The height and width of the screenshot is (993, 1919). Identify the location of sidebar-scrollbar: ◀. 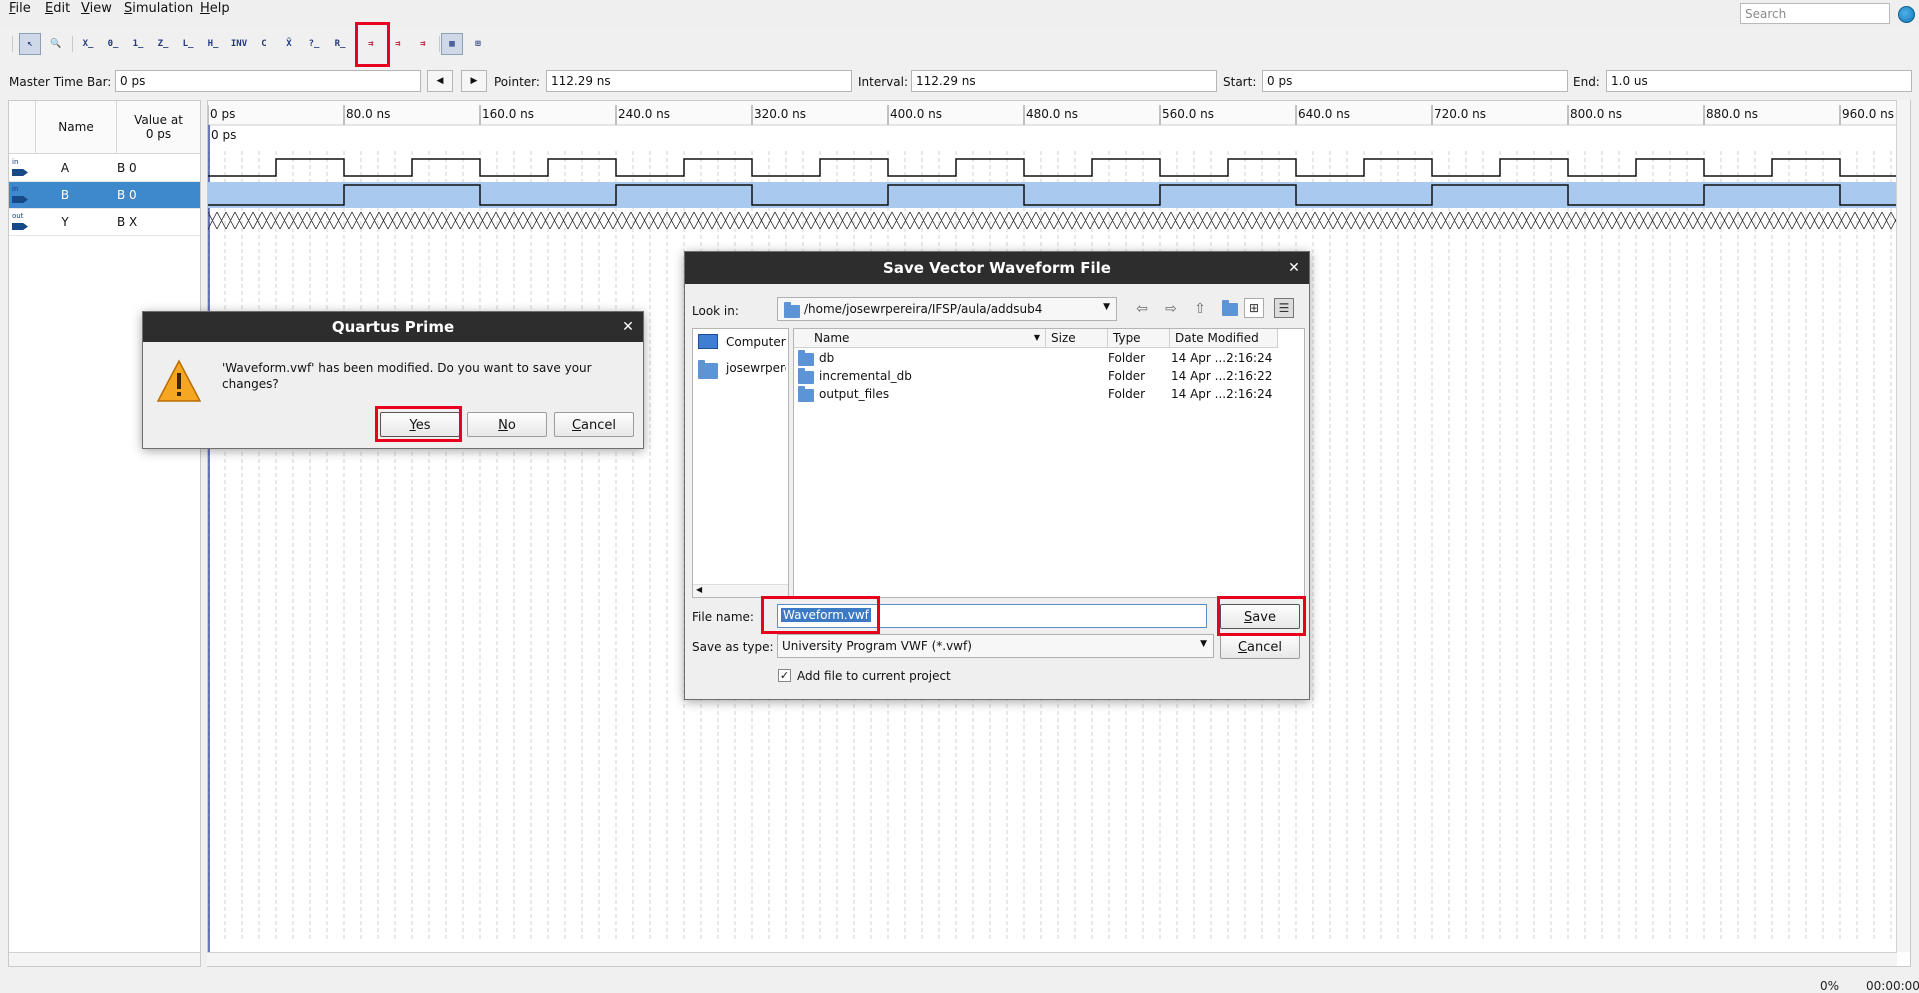
(740, 590).